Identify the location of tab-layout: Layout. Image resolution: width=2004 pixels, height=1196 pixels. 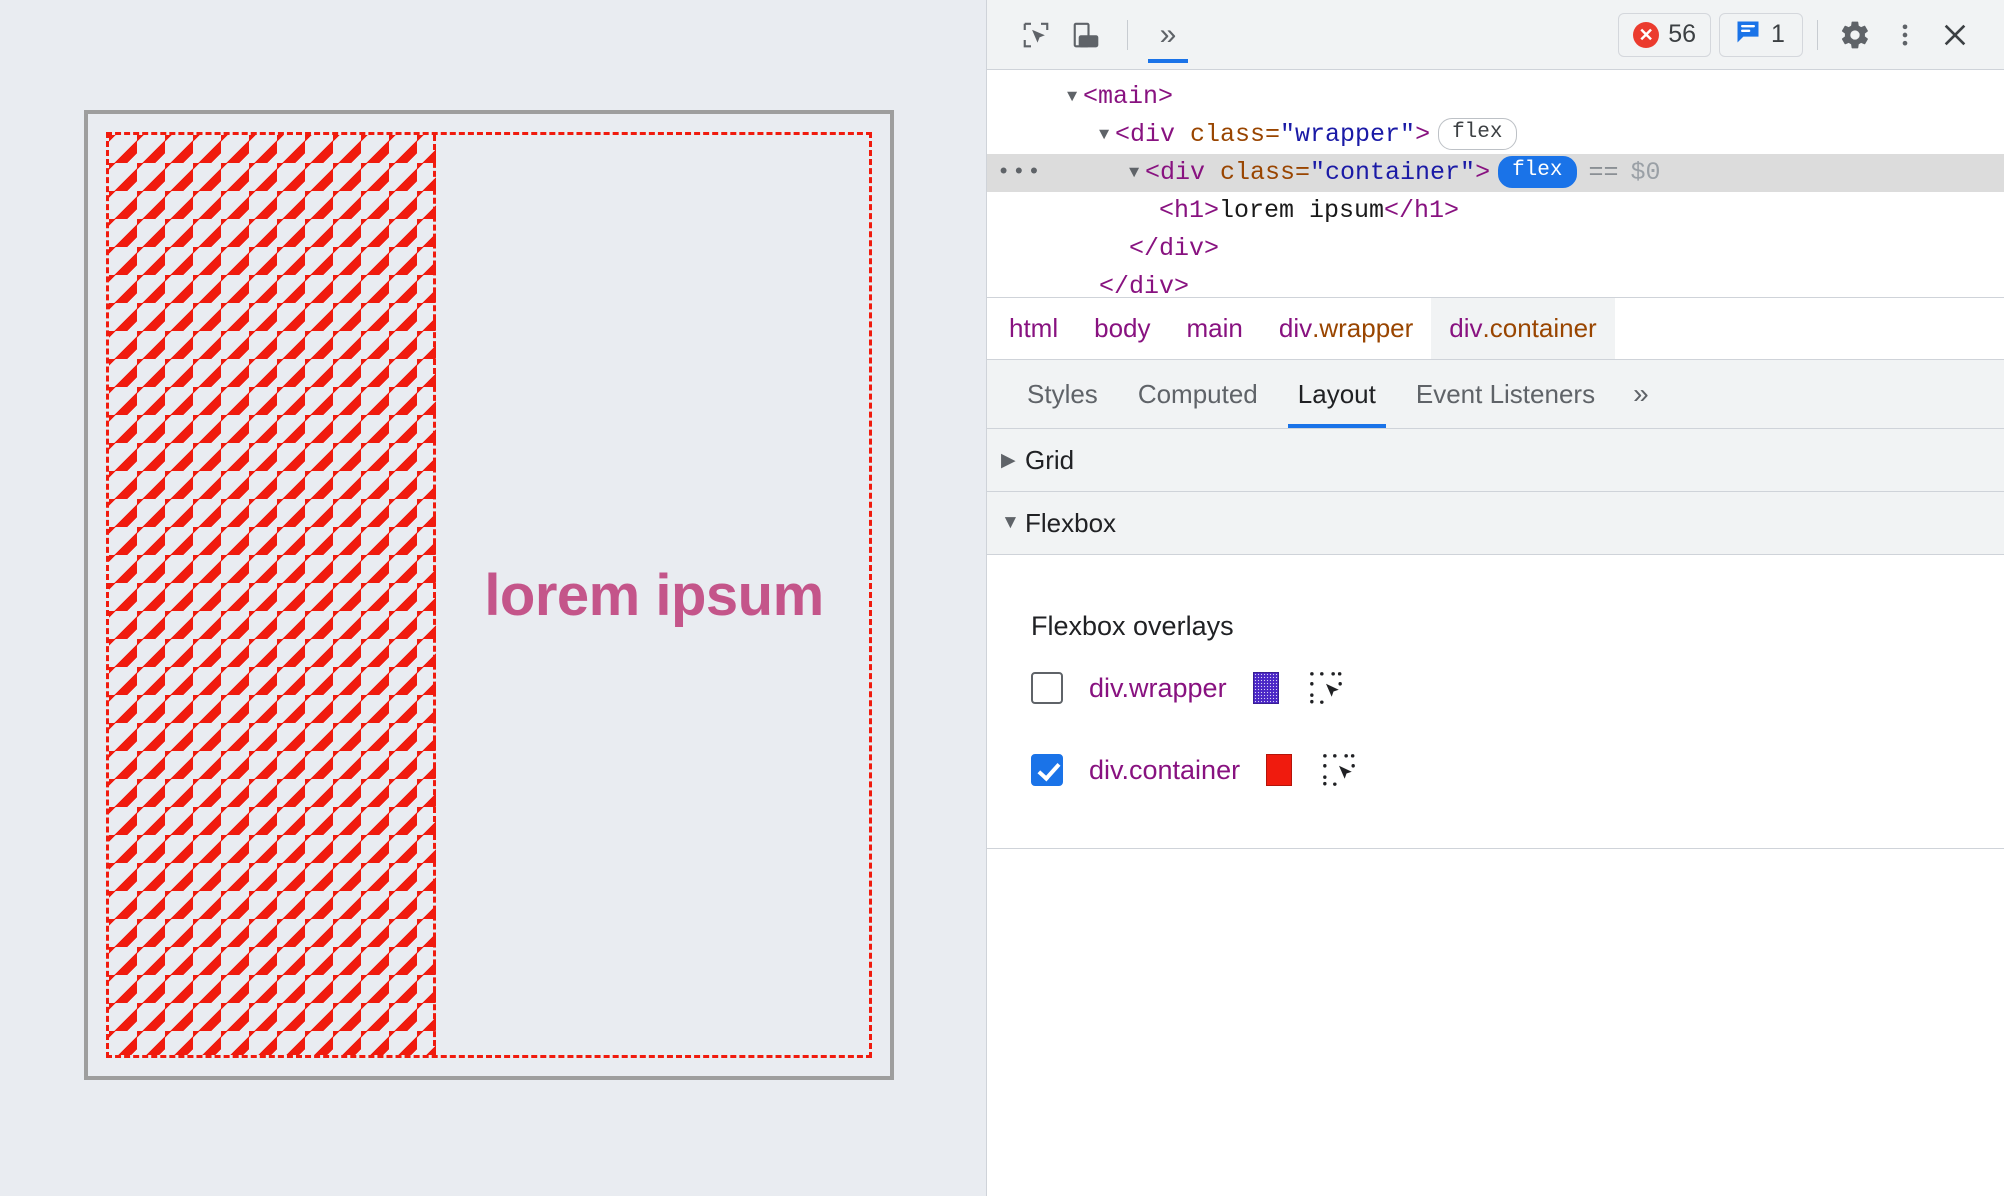
(1337, 394).